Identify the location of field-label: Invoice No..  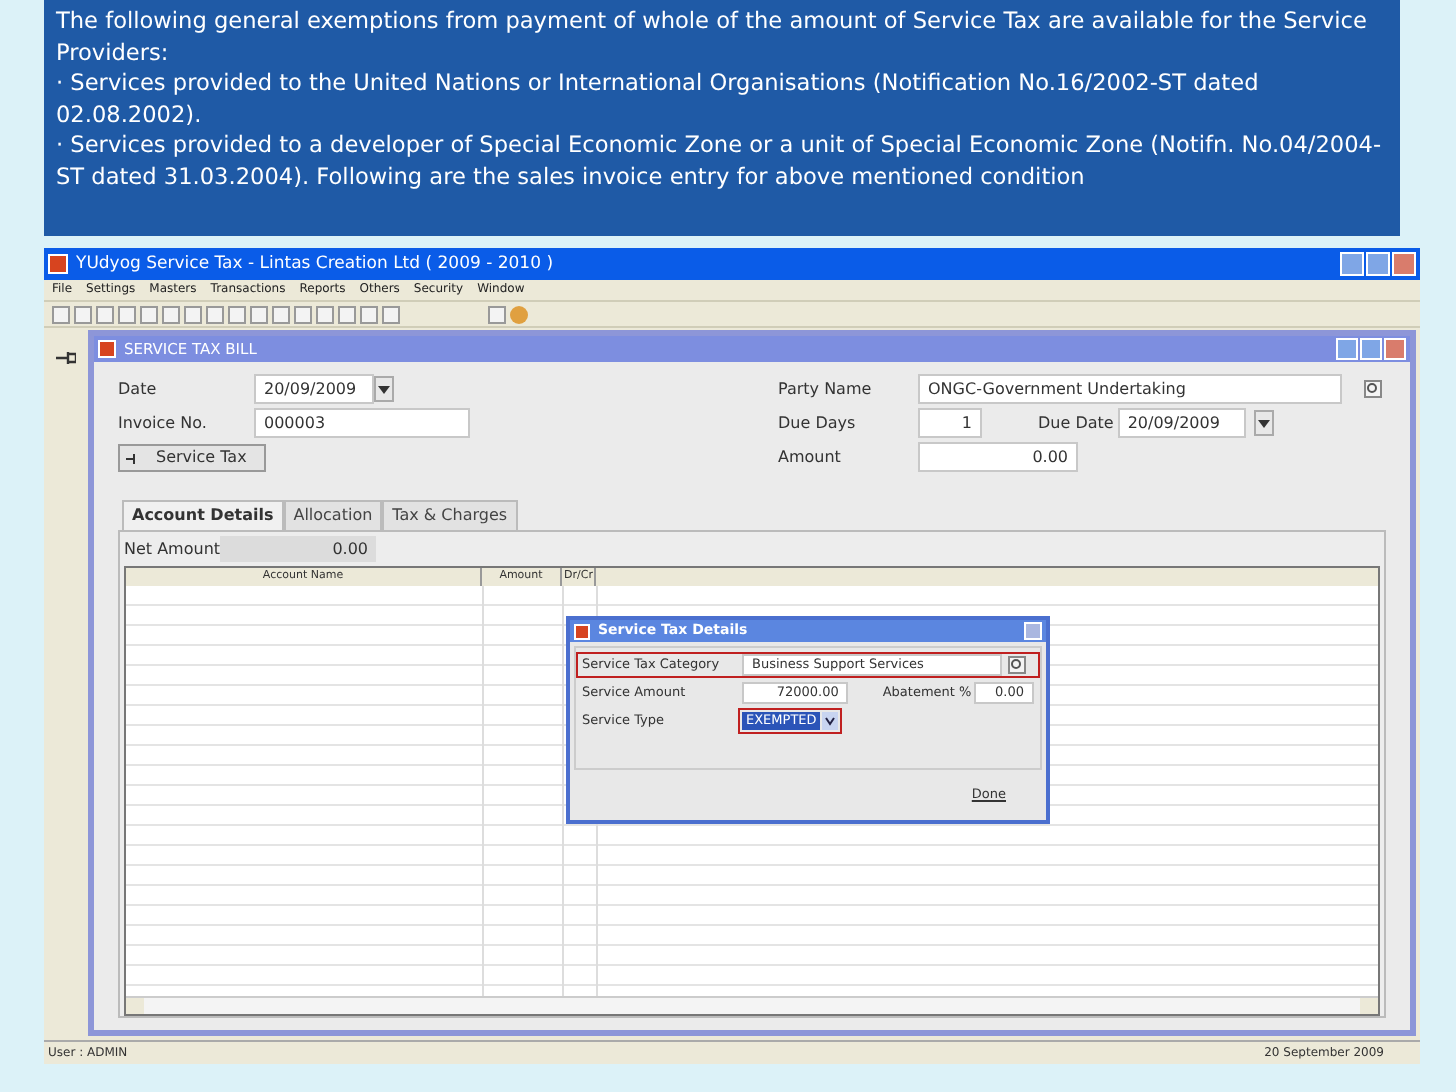
(163, 423).